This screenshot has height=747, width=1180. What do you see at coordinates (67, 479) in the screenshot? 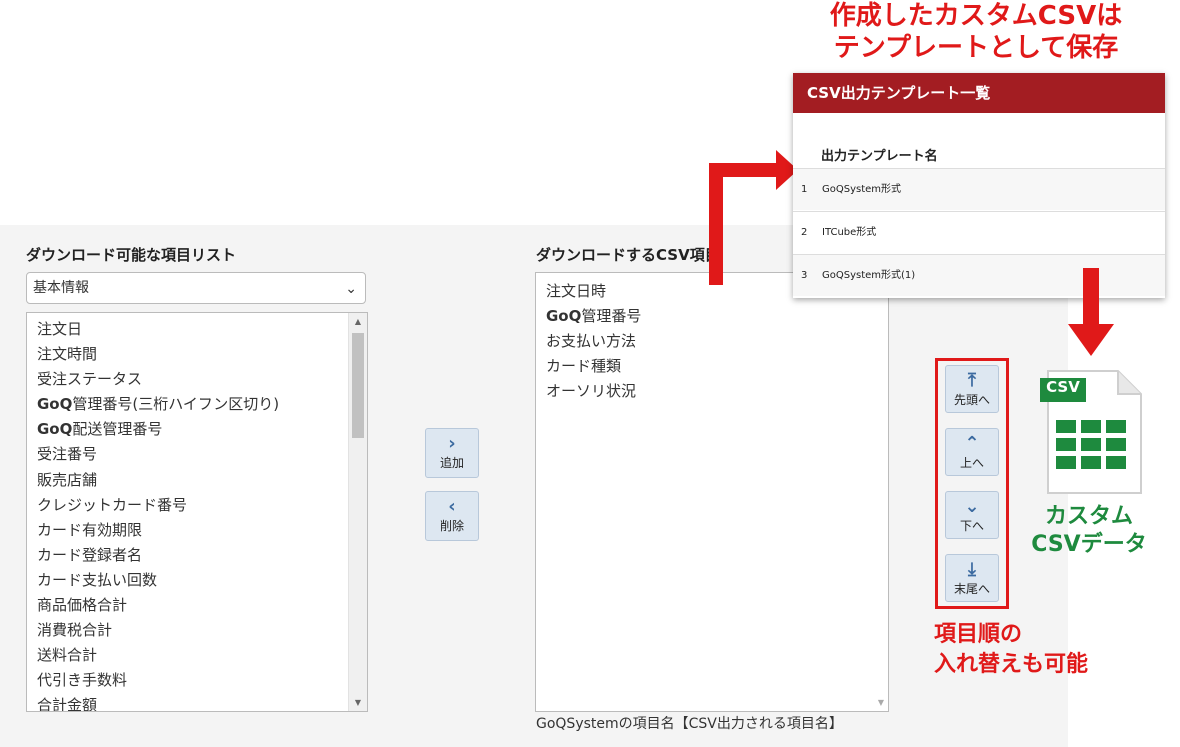
I see `list-item-label: 販売店舗` at bounding box center [67, 479].